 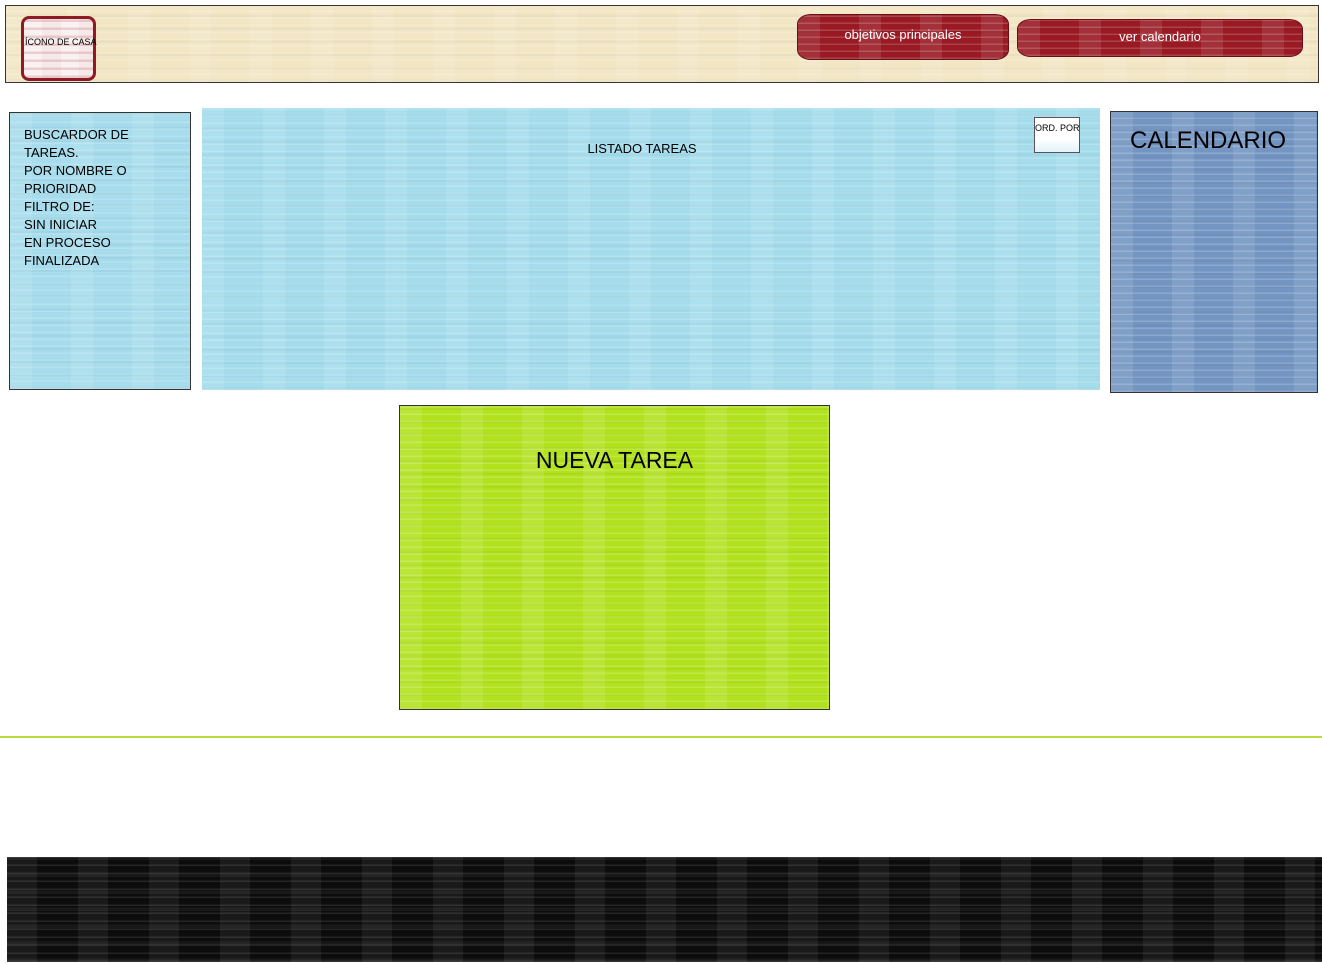 What do you see at coordinates (76, 134) in the screenshot?
I see `search-panel-line: BUSCARDOR DE` at bounding box center [76, 134].